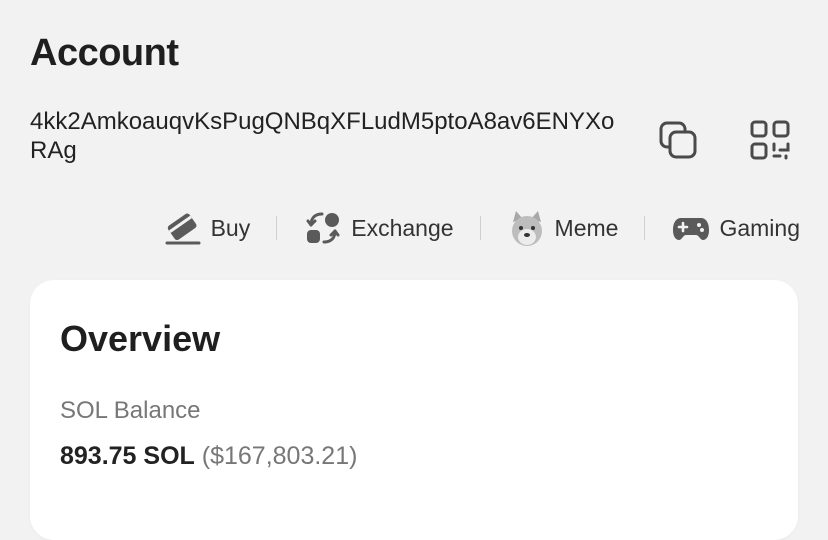 This screenshot has height=540, width=828. I want to click on exchange-icon, so click(323, 228).